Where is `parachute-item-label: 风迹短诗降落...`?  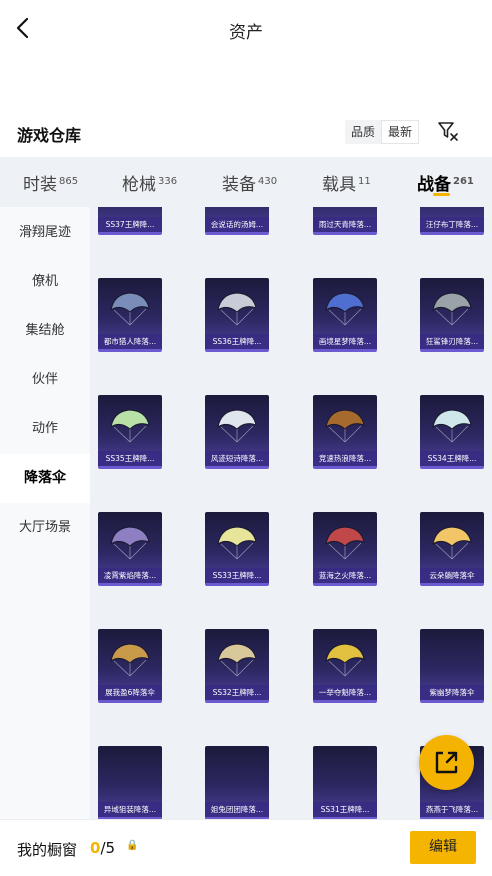
parachute-item-label: 风迹短诗降落... is located at coordinates (237, 458).